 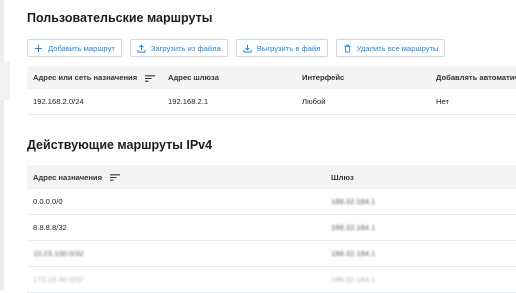 I want to click on table-row: 10.23.100.0/32 188.32.184.1, so click(x=271, y=254).